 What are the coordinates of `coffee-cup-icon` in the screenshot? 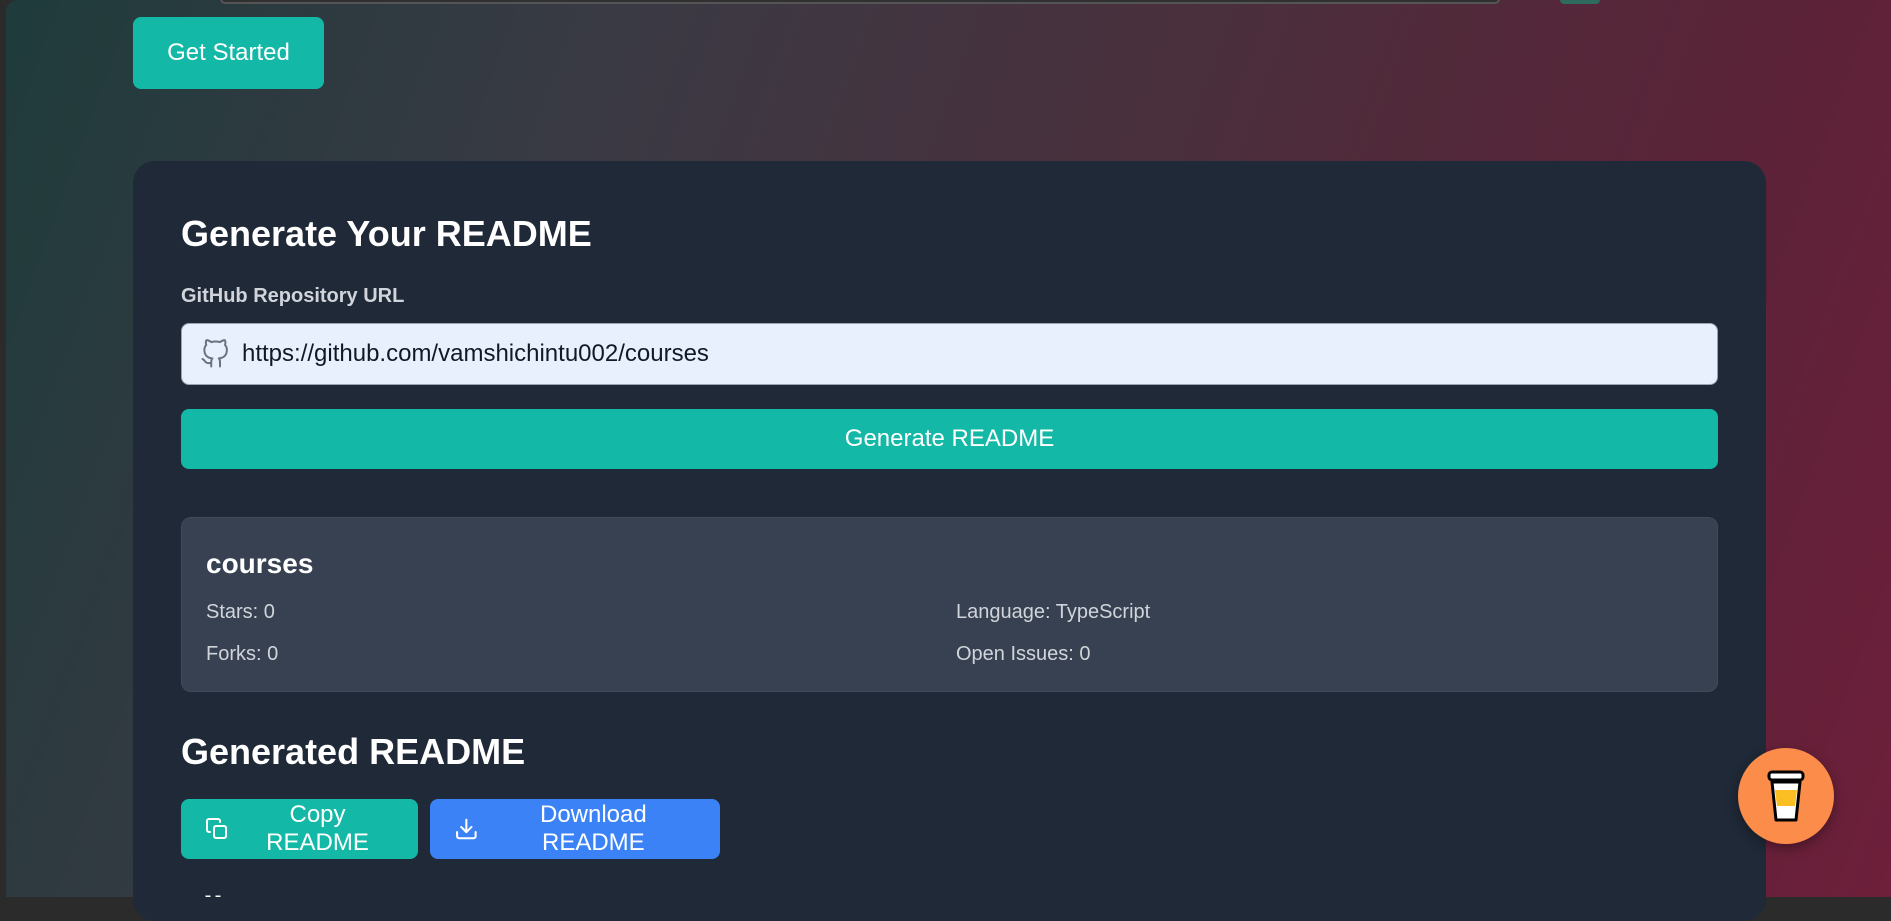 It's located at (1786, 796).